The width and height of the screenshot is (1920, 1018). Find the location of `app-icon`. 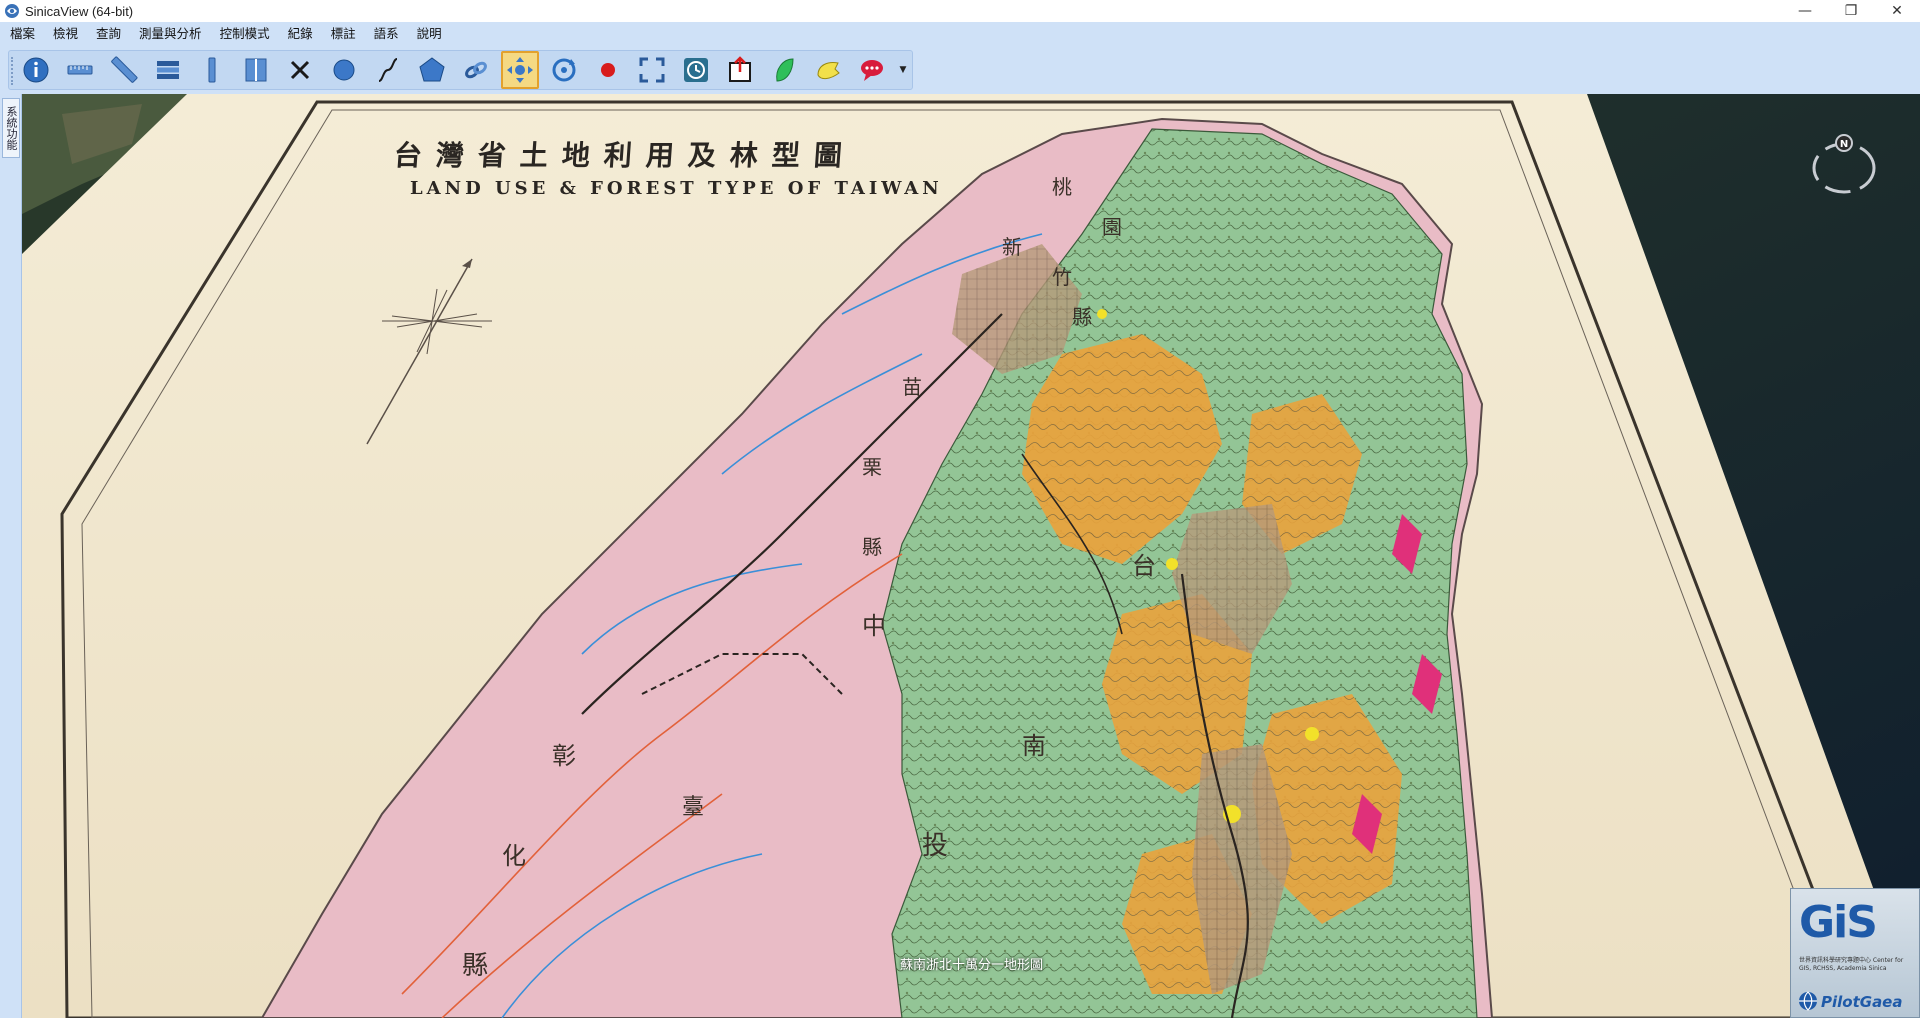

app-icon is located at coordinates (12, 11).